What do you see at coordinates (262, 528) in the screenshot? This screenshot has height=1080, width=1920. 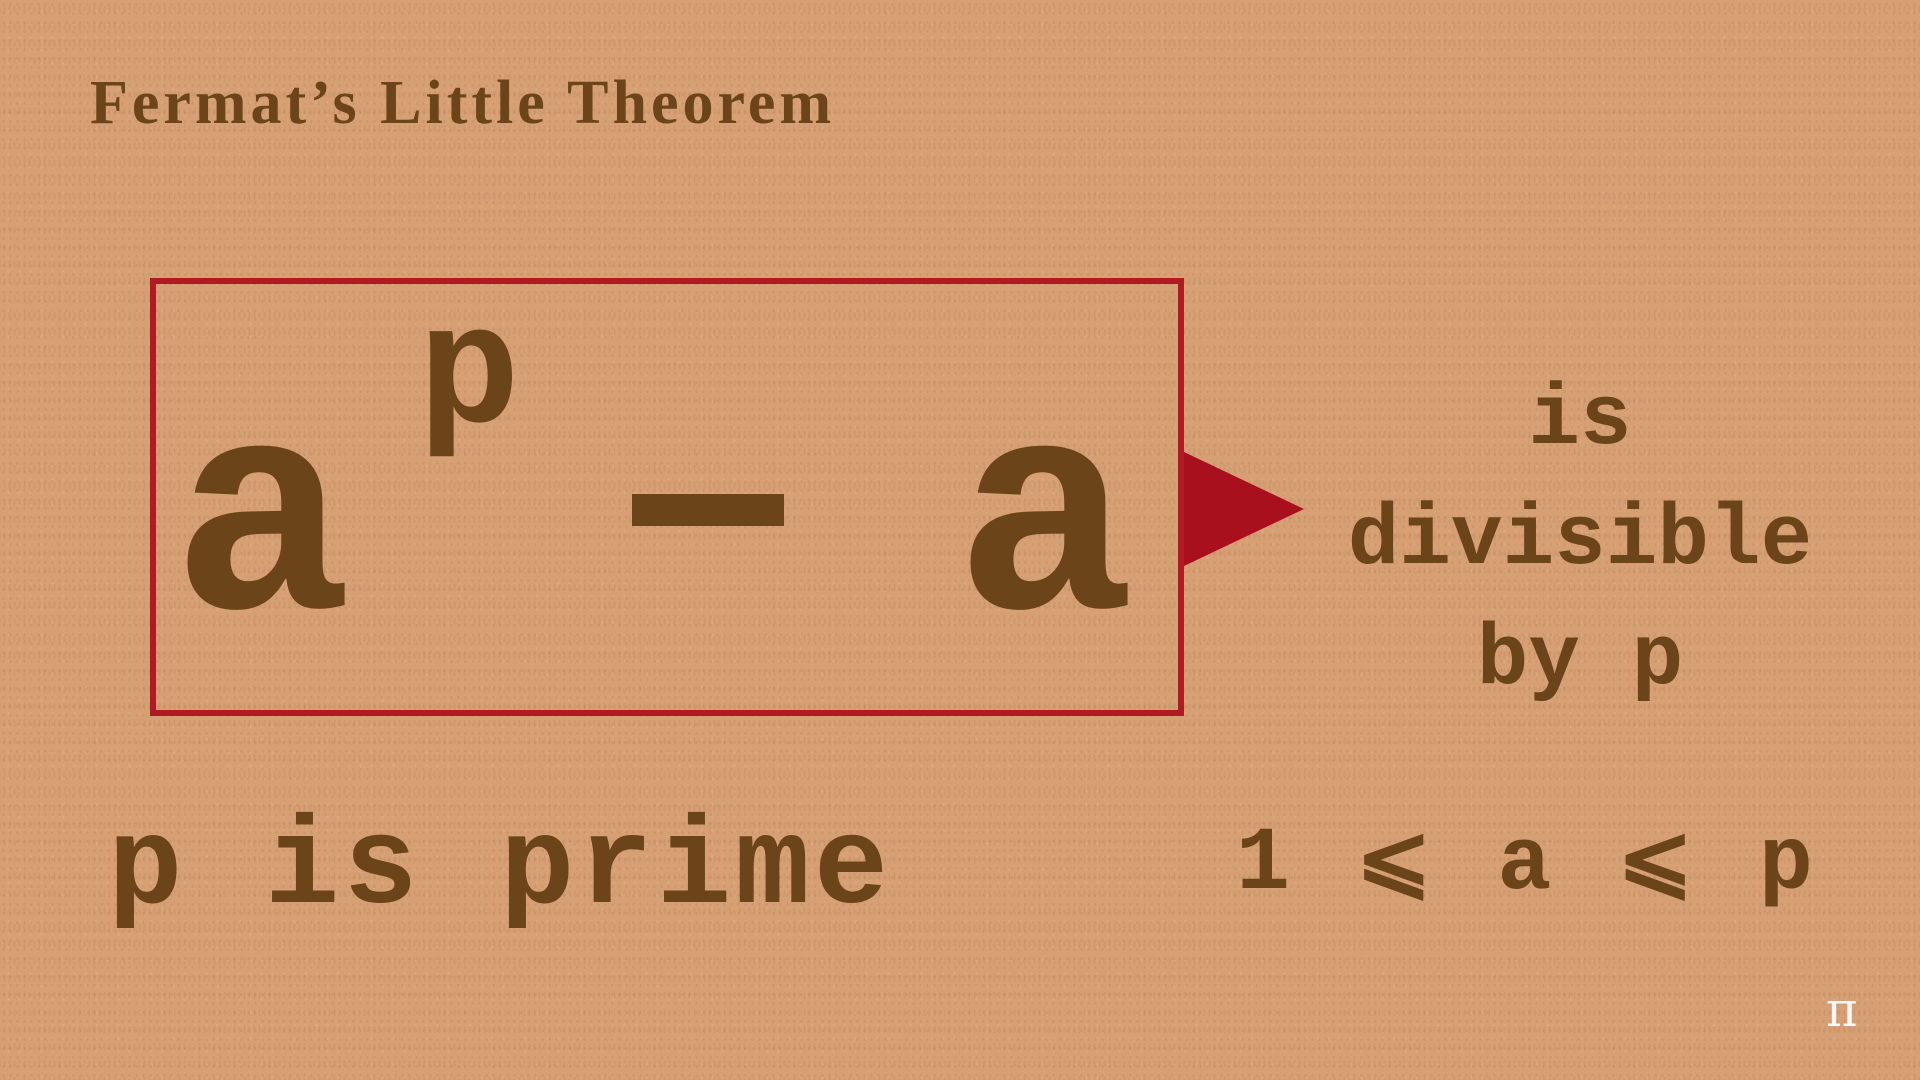 I see `formula-base: a` at bounding box center [262, 528].